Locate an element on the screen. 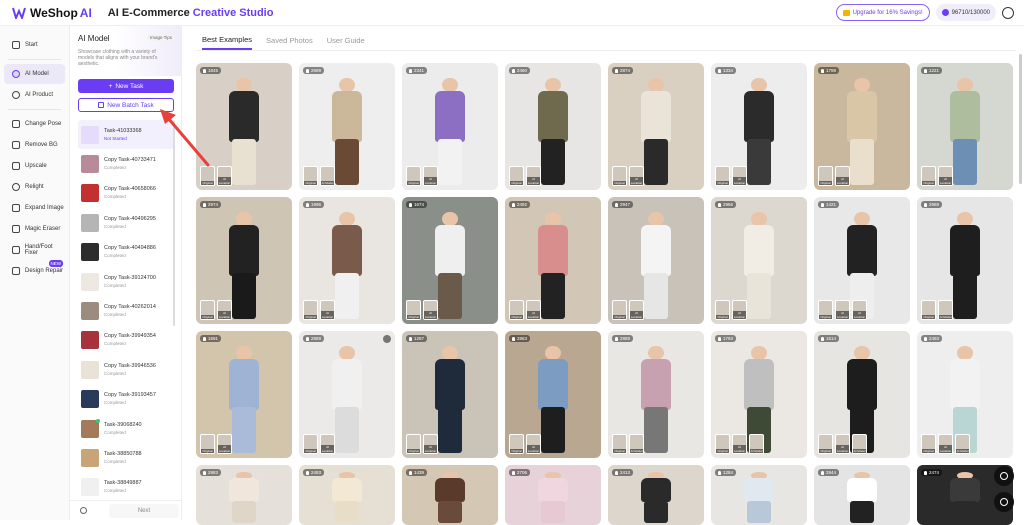 The image size is (1024, 525). task-item: Copy Task-40494886 Completed is located at coordinates (126, 252).